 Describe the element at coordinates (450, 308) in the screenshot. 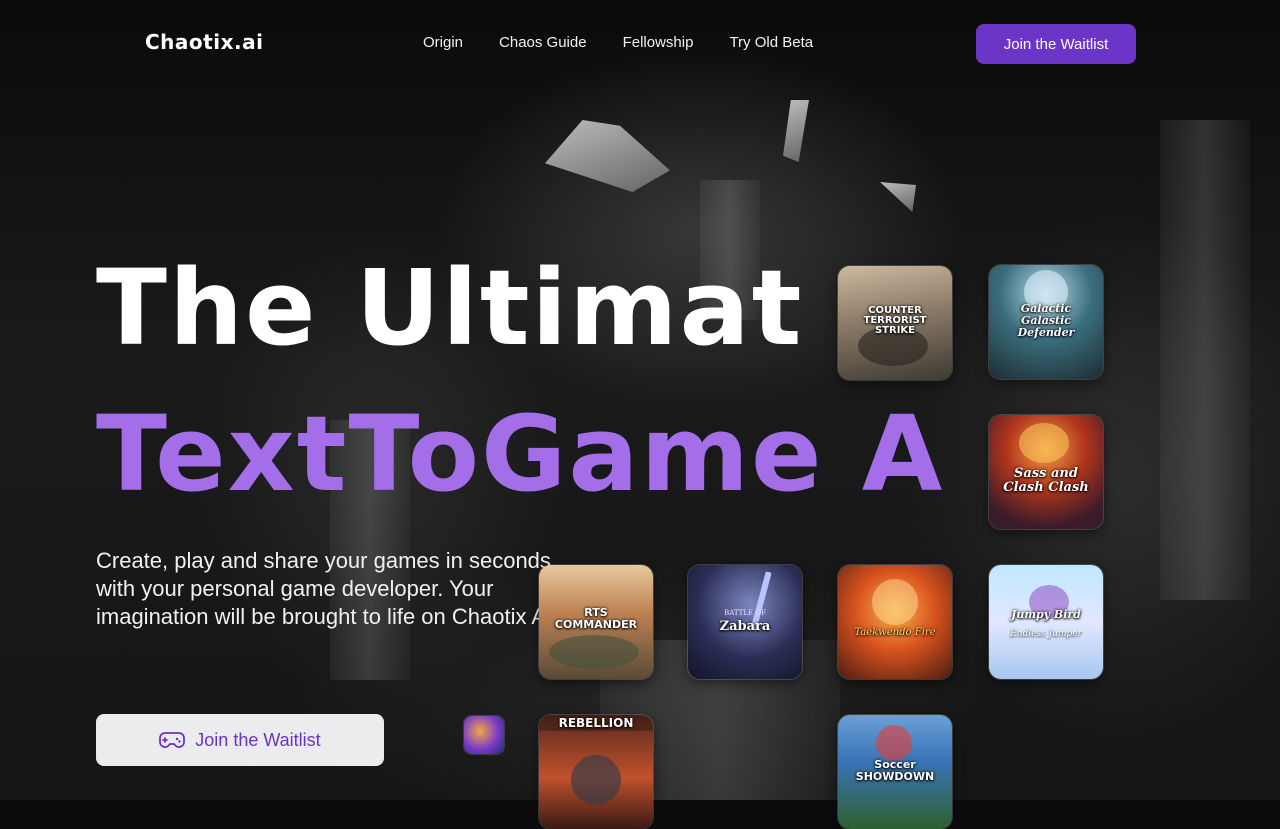

I see `hero-headline-line1: The Ultimat` at that location.